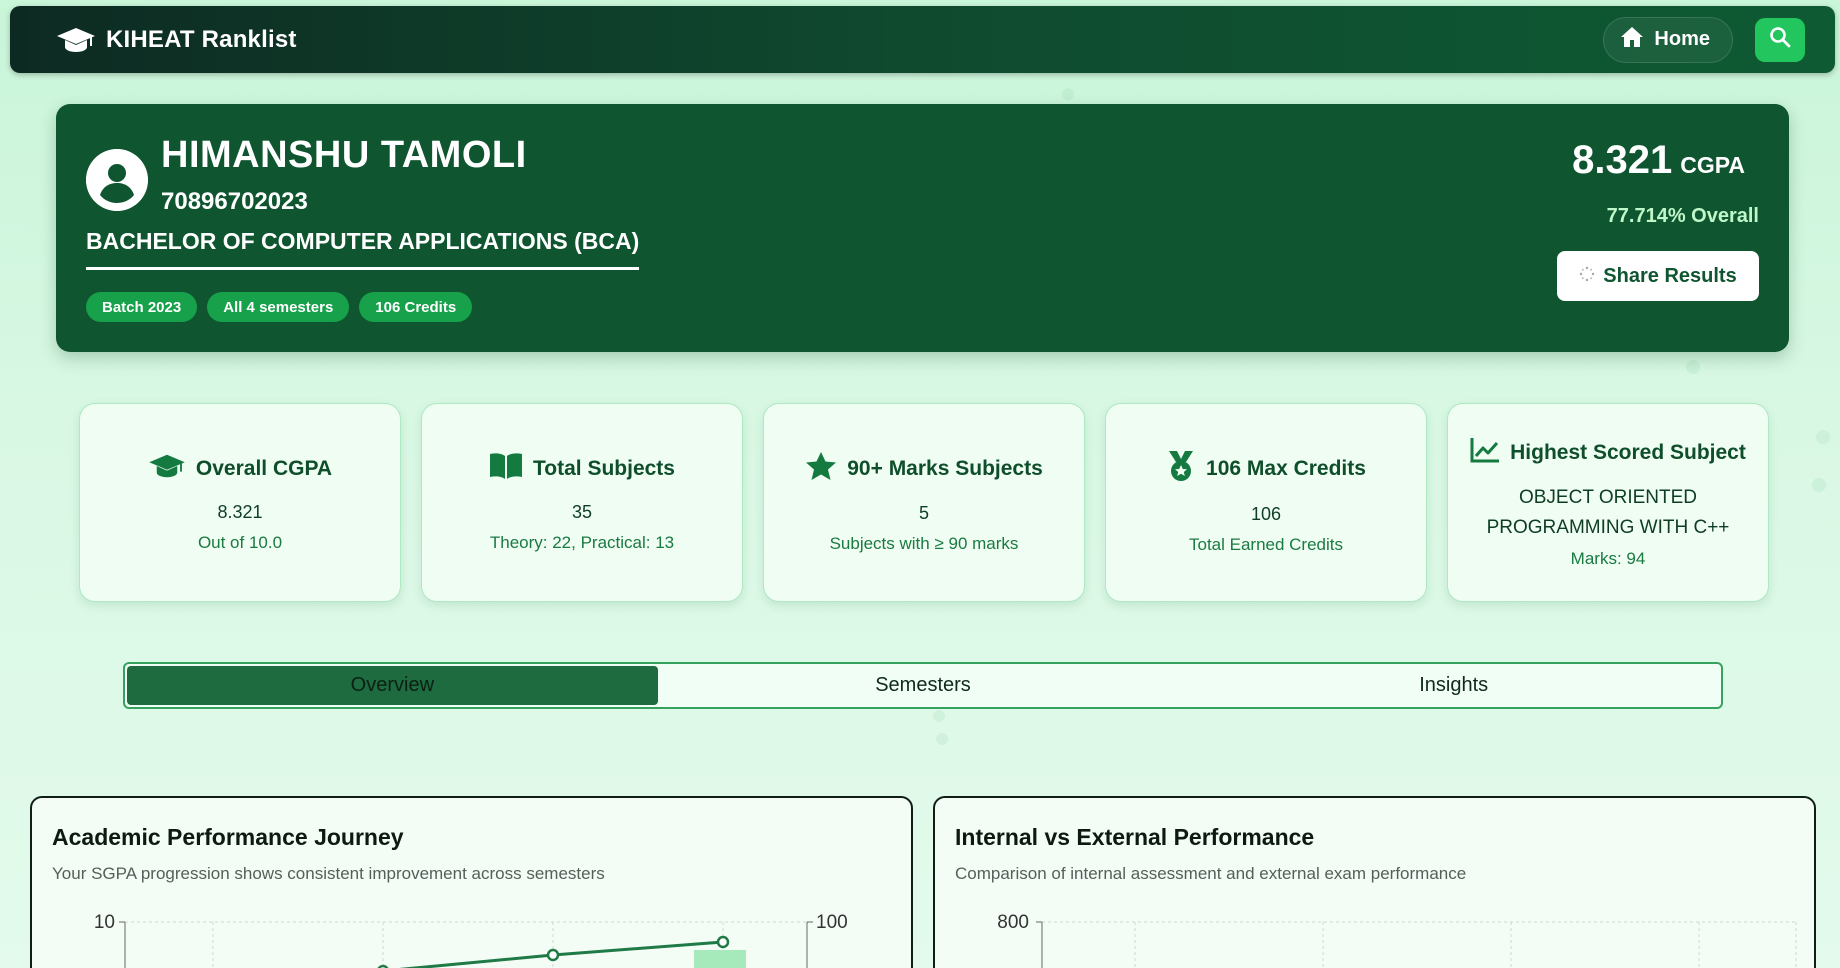  I want to click on internal-external-chart: 800, so click(1397, 940).